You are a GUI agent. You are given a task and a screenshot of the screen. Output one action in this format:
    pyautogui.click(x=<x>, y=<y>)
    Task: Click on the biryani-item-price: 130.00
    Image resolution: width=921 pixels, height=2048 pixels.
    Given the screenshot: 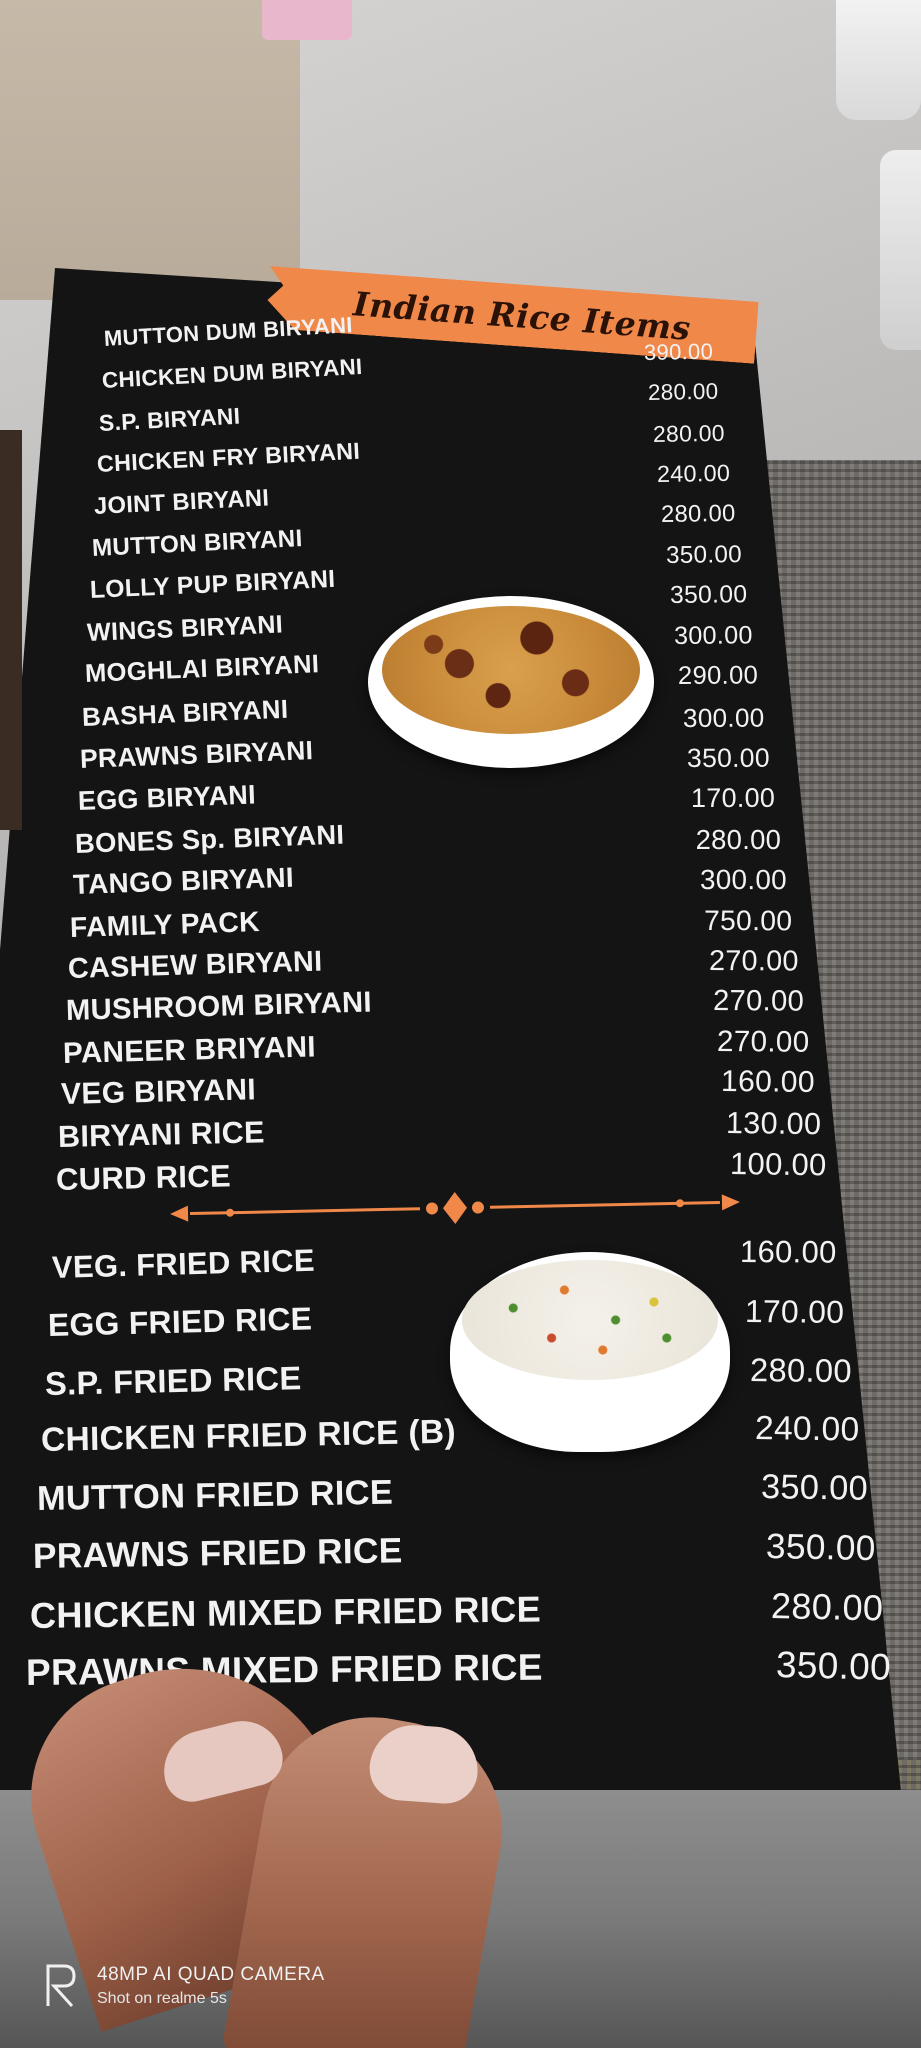 What is the action you would take?
    pyautogui.click(x=773, y=1123)
    